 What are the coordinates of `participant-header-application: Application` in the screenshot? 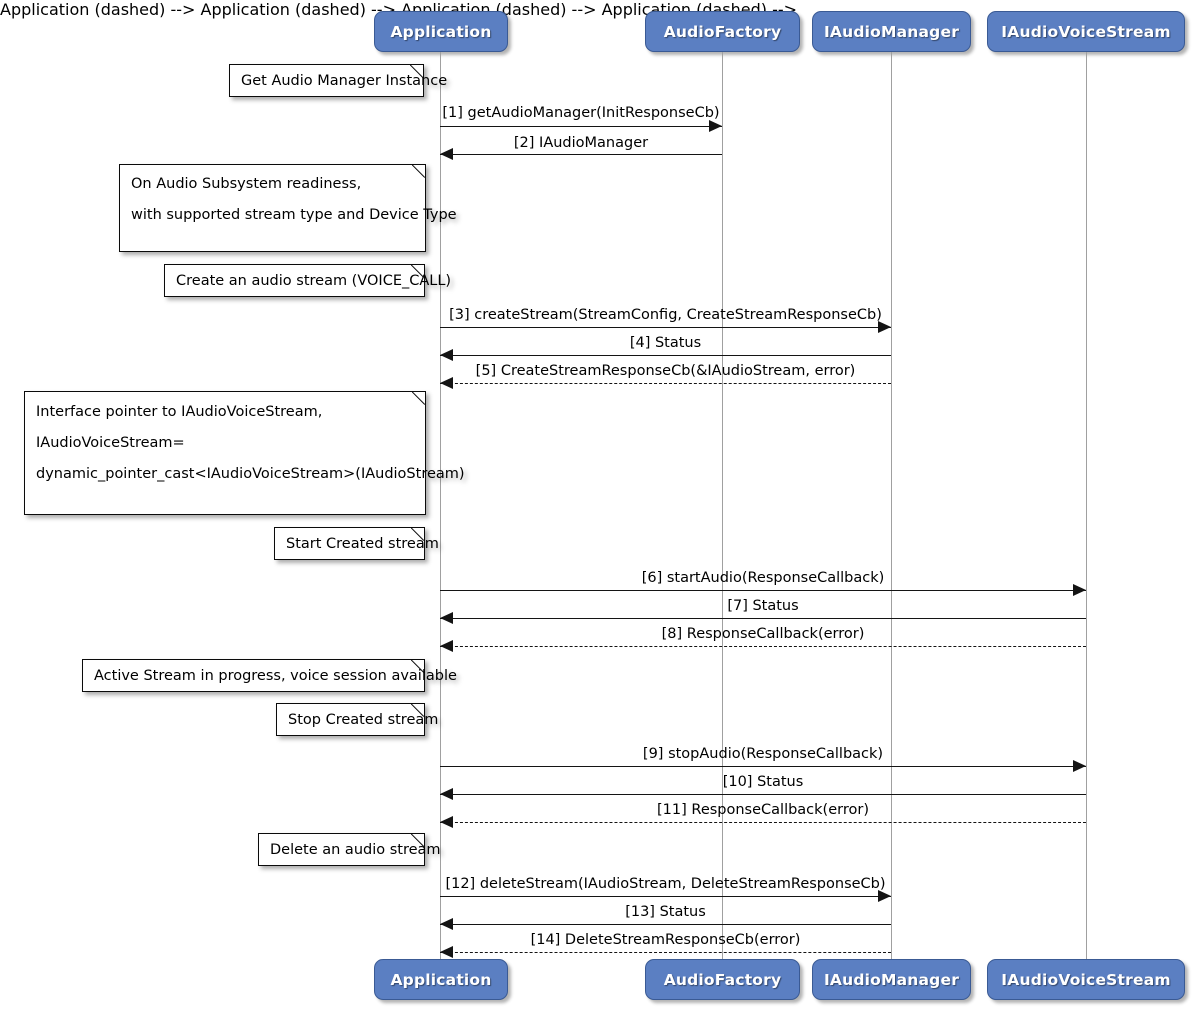 It's located at (441, 31).